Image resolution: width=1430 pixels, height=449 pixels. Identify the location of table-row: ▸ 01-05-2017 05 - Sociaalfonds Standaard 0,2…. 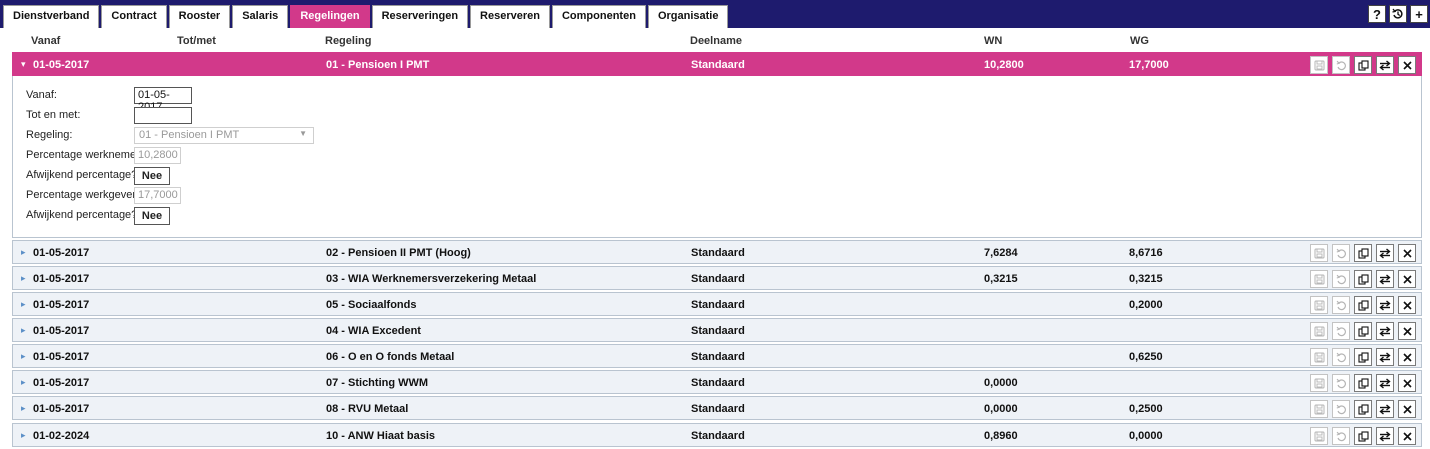
(717, 304).